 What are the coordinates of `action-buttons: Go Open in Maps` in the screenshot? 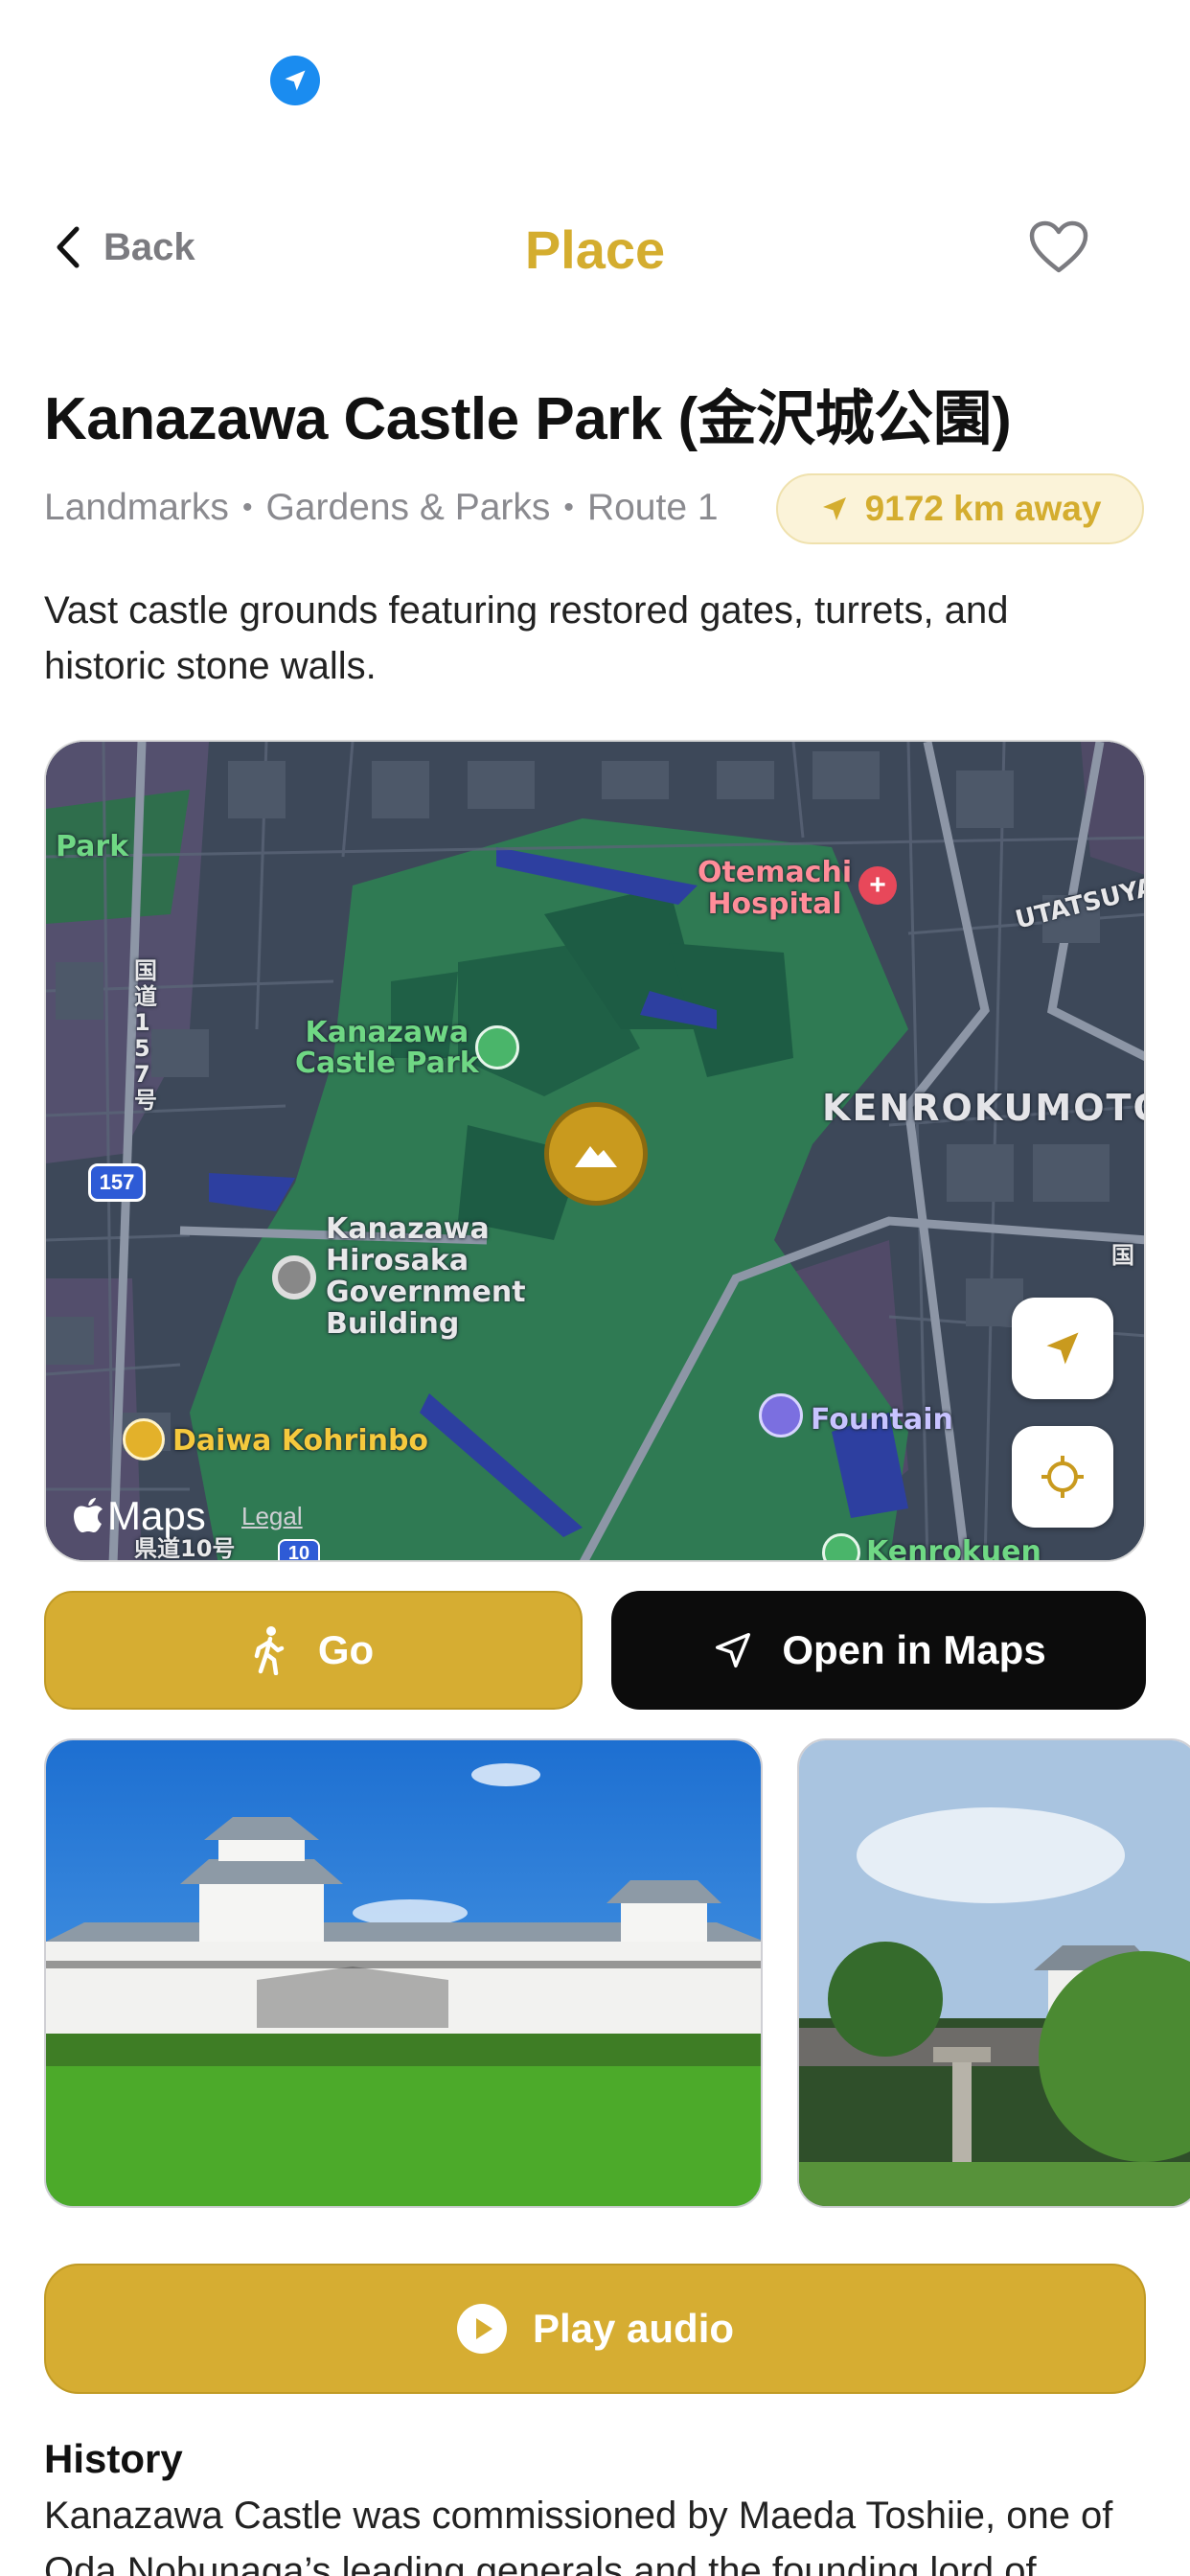 It's located at (595, 1650).